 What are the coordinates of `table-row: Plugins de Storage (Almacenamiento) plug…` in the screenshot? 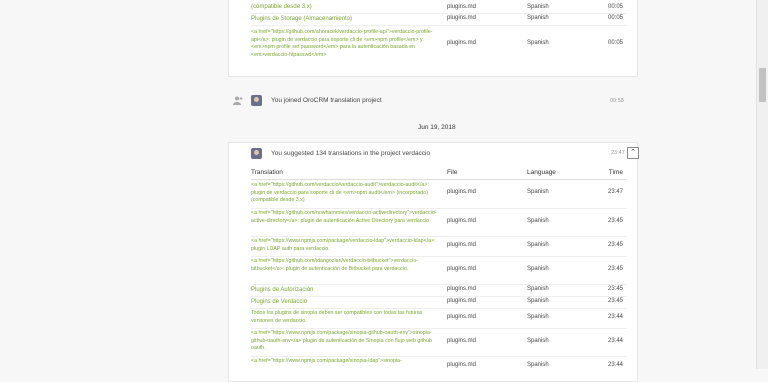 It's located at (439, 19).